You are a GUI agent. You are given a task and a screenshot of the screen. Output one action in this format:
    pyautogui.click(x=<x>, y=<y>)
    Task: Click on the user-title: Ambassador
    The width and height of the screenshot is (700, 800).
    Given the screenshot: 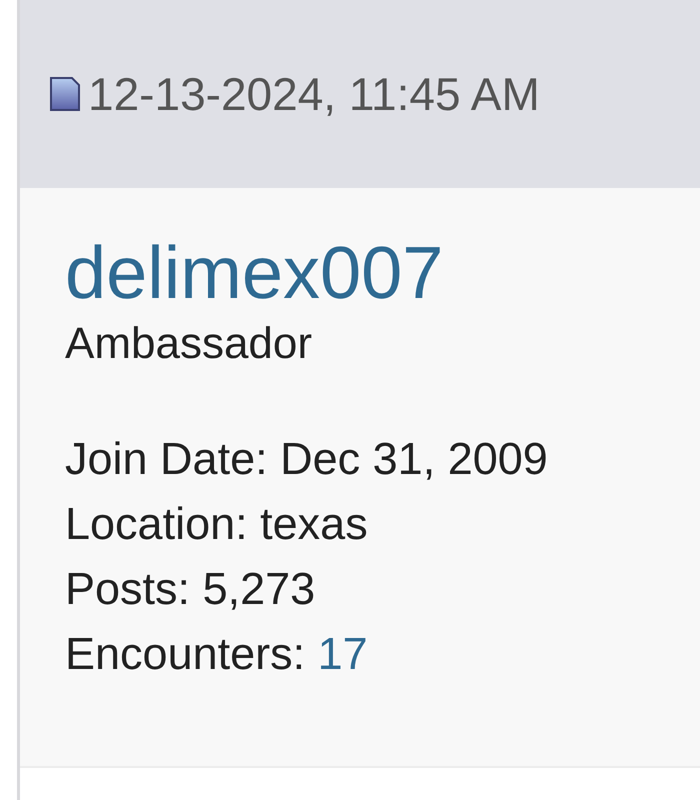 What is the action you would take?
    pyautogui.click(x=189, y=344)
    